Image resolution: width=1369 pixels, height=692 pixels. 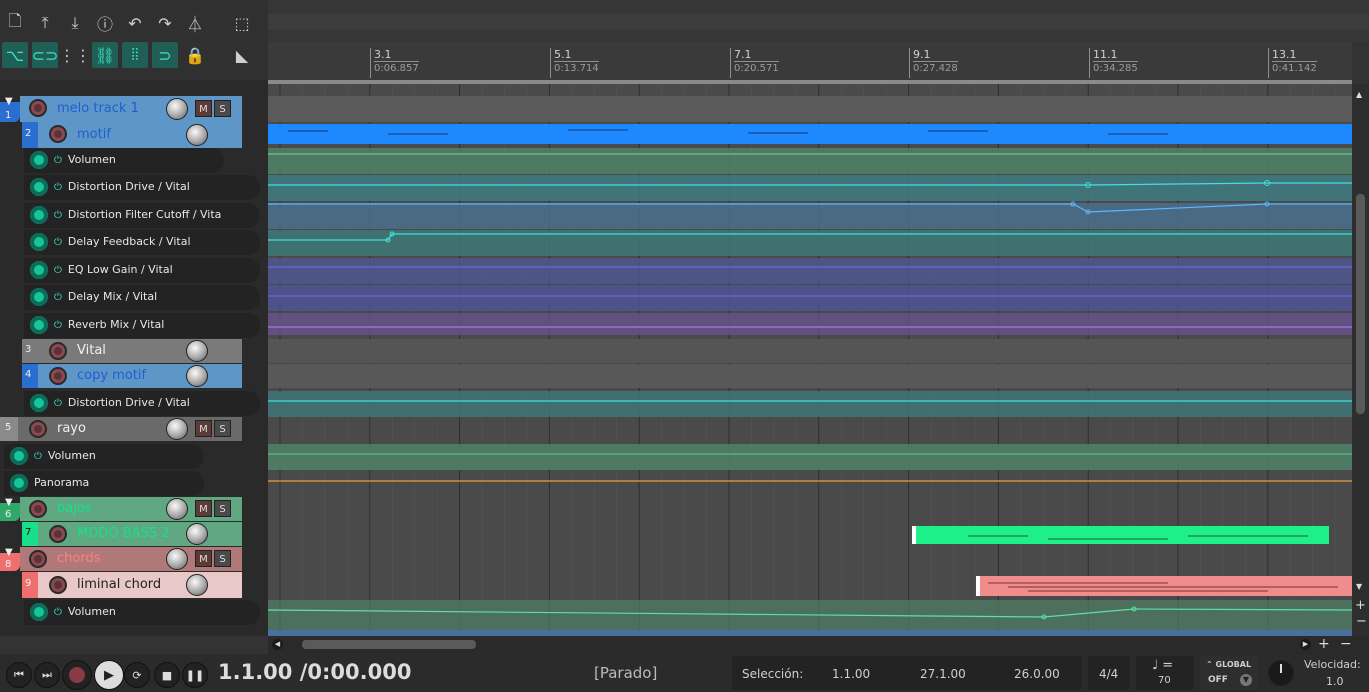 I want to click on play-button: ▶, so click(x=109, y=675).